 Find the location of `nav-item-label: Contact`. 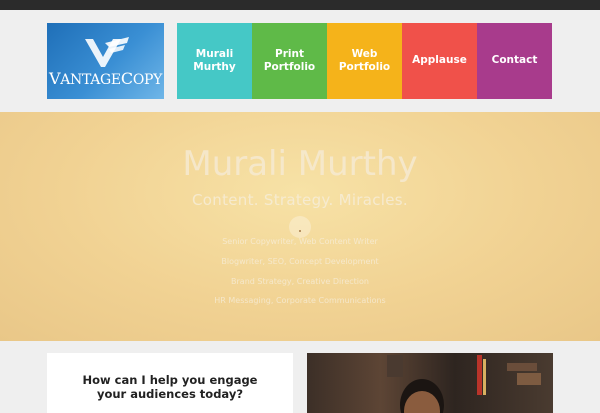

nav-item-label: Contact is located at coordinates (514, 60).